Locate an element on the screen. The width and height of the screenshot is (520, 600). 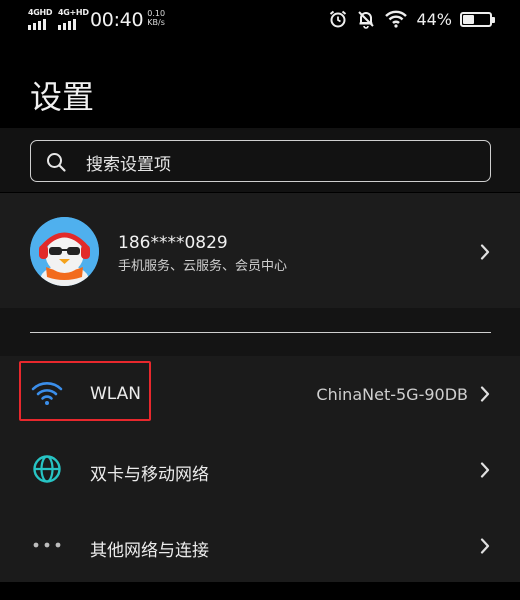
search-input: 搜索设置项 is located at coordinates (260, 161).